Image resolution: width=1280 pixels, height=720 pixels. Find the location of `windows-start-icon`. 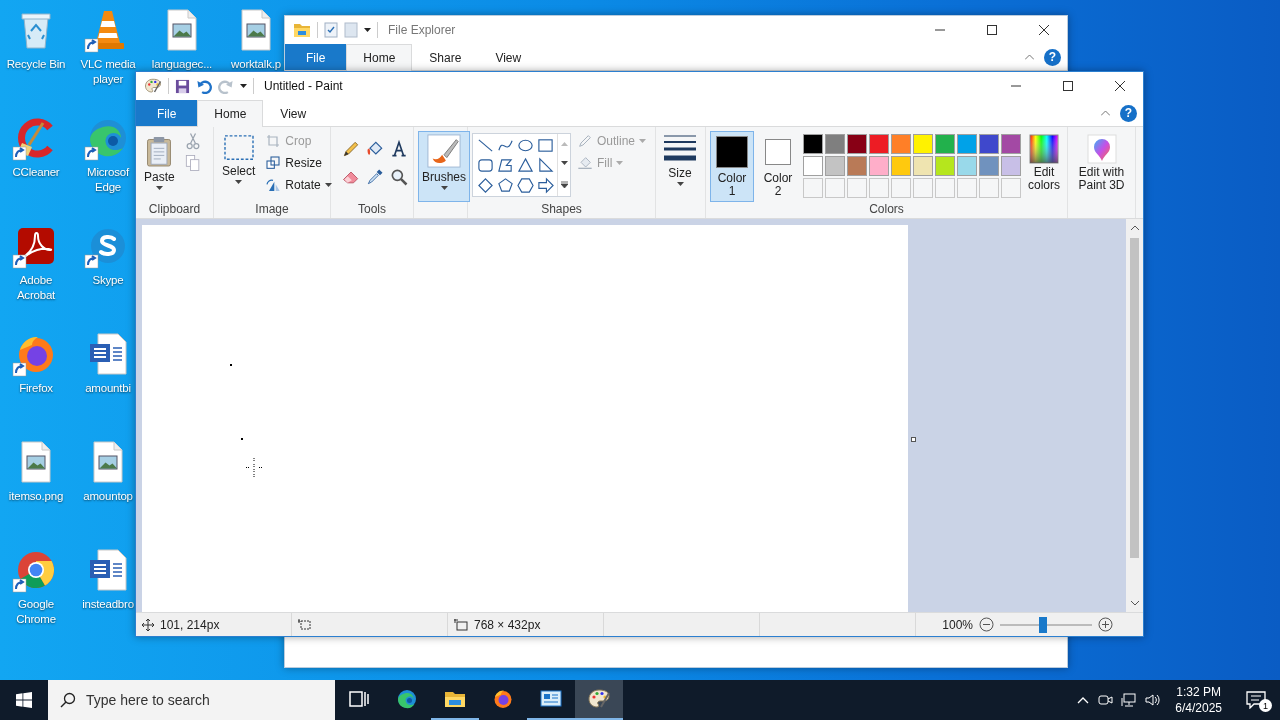

windows-start-icon is located at coordinates (24, 700).